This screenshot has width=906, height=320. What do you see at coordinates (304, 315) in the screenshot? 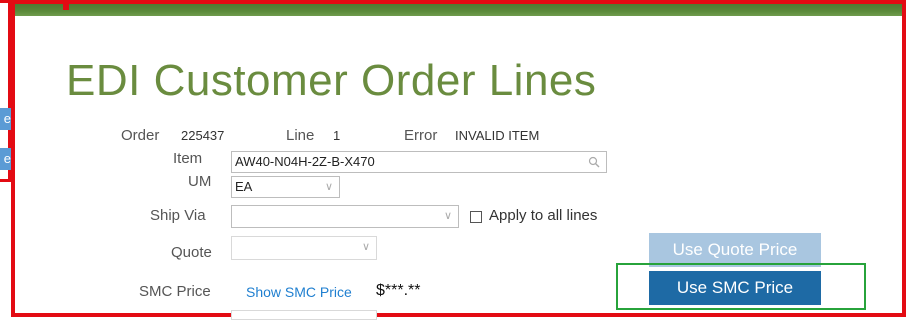
I see `partial-field` at bounding box center [304, 315].